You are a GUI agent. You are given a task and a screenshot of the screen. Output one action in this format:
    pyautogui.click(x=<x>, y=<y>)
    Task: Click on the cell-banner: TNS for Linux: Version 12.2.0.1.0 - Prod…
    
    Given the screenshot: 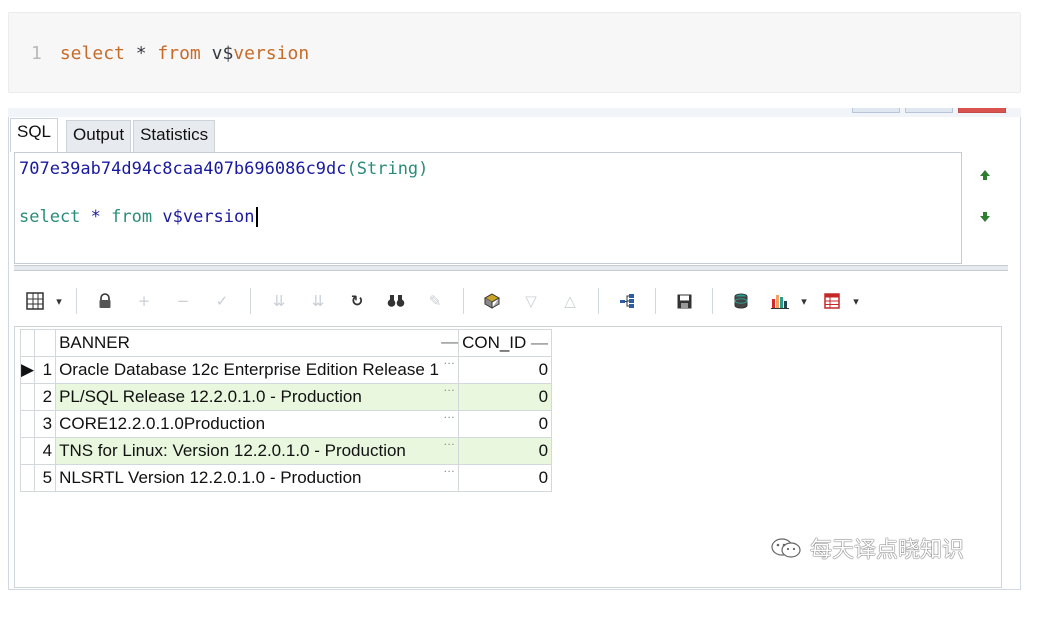 What is the action you would take?
    pyautogui.click(x=257, y=451)
    